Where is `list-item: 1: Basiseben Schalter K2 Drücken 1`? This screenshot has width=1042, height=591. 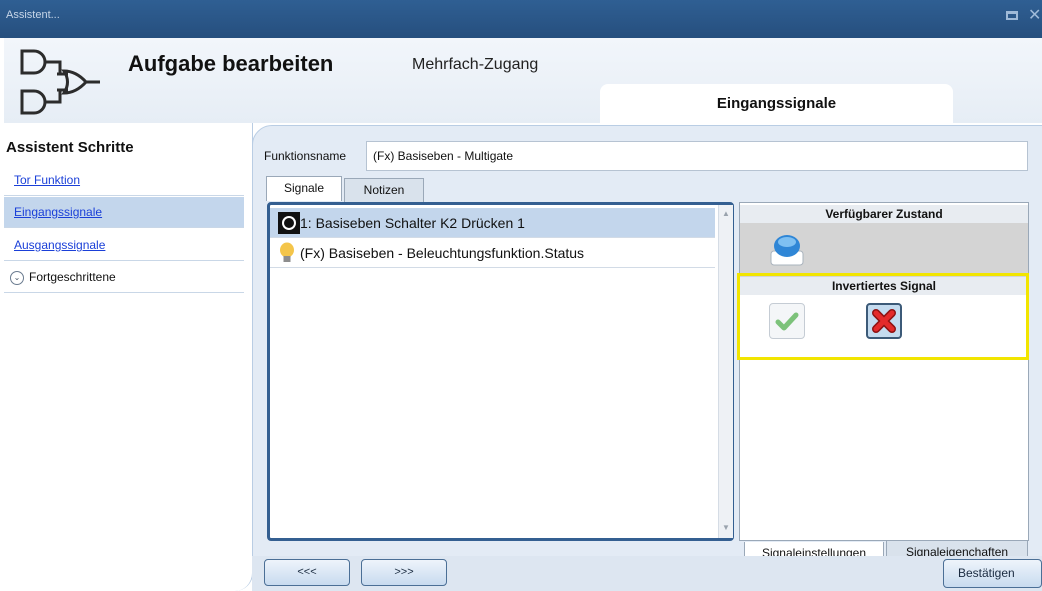
list-item: 1: Basiseben Schalter K2 Drücken 1 is located at coordinates (492, 223).